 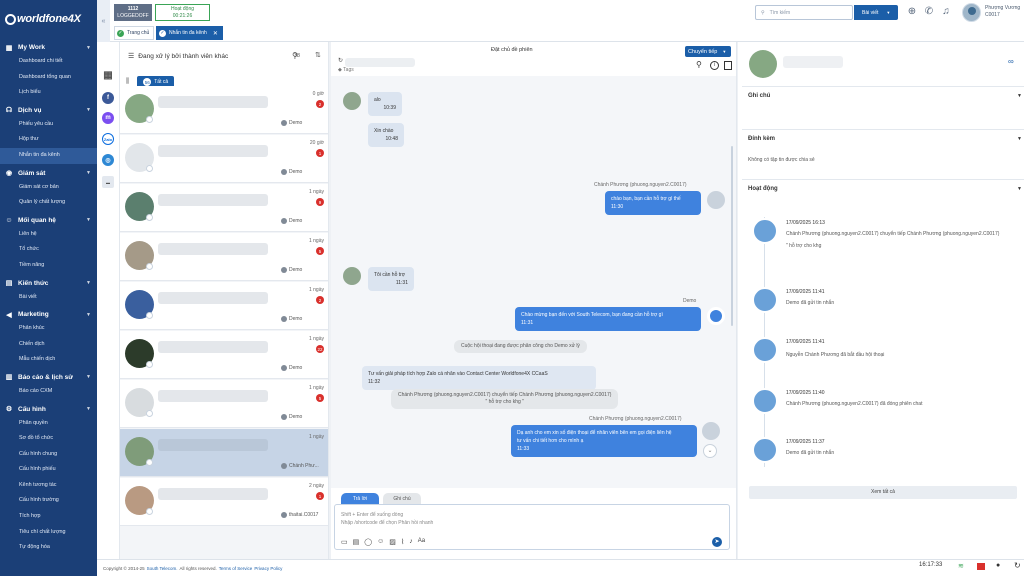 I want to click on section-relations: ☺ Mối quan hệ ▼, so click(x=48, y=220).